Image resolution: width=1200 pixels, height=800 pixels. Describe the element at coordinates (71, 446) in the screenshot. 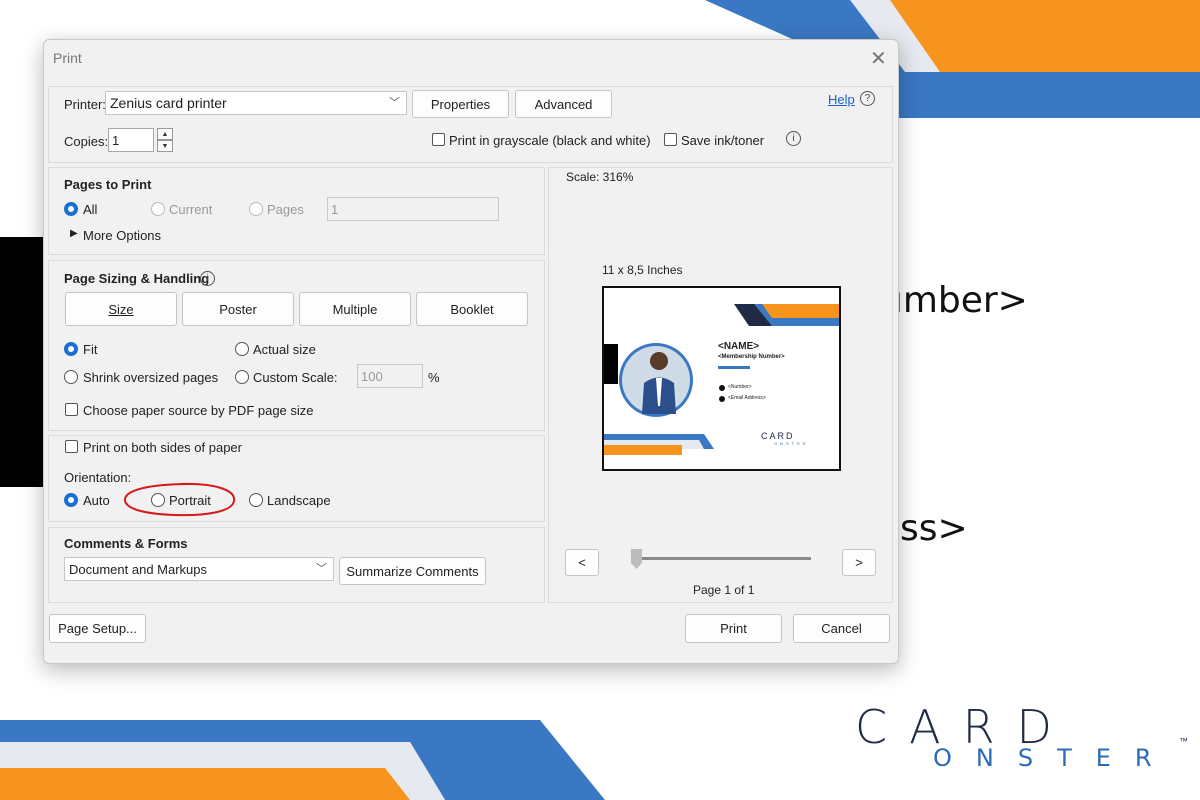

I see `both-sides-checkbox` at that location.